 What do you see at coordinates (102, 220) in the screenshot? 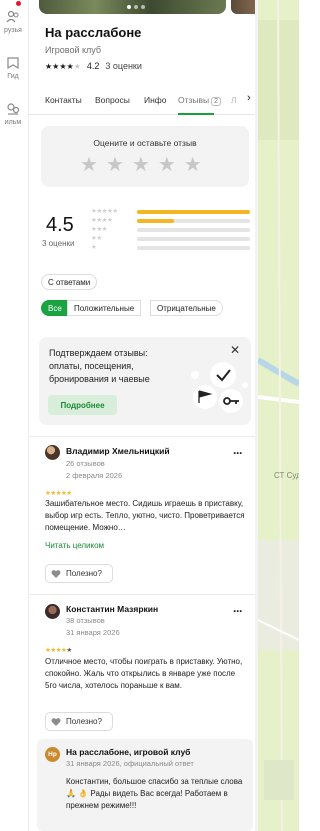
I see `distribution-stars-4: ★★★★` at bounding box center [102, 220].